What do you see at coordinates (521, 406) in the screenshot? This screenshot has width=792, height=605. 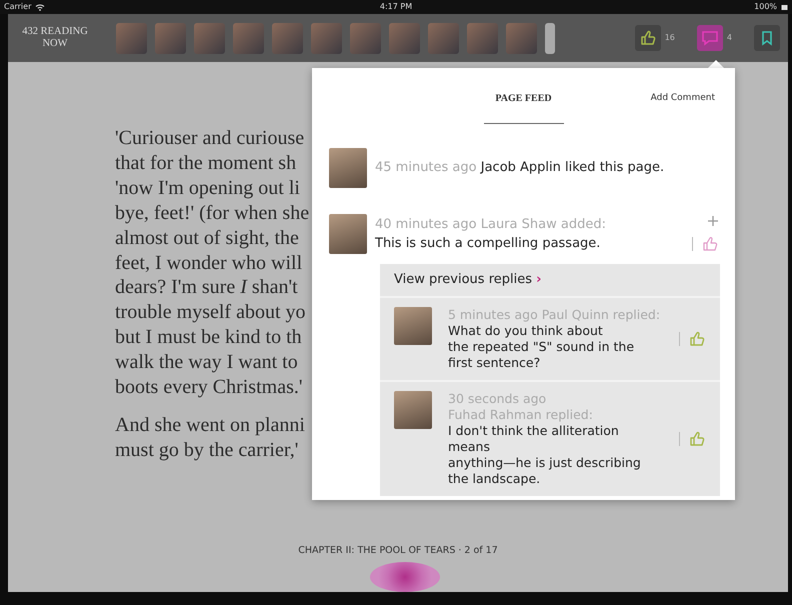 I see `reply-meta: 30 seconds ago Fuhad Rahman replied:` at bounding box center [521, 406].